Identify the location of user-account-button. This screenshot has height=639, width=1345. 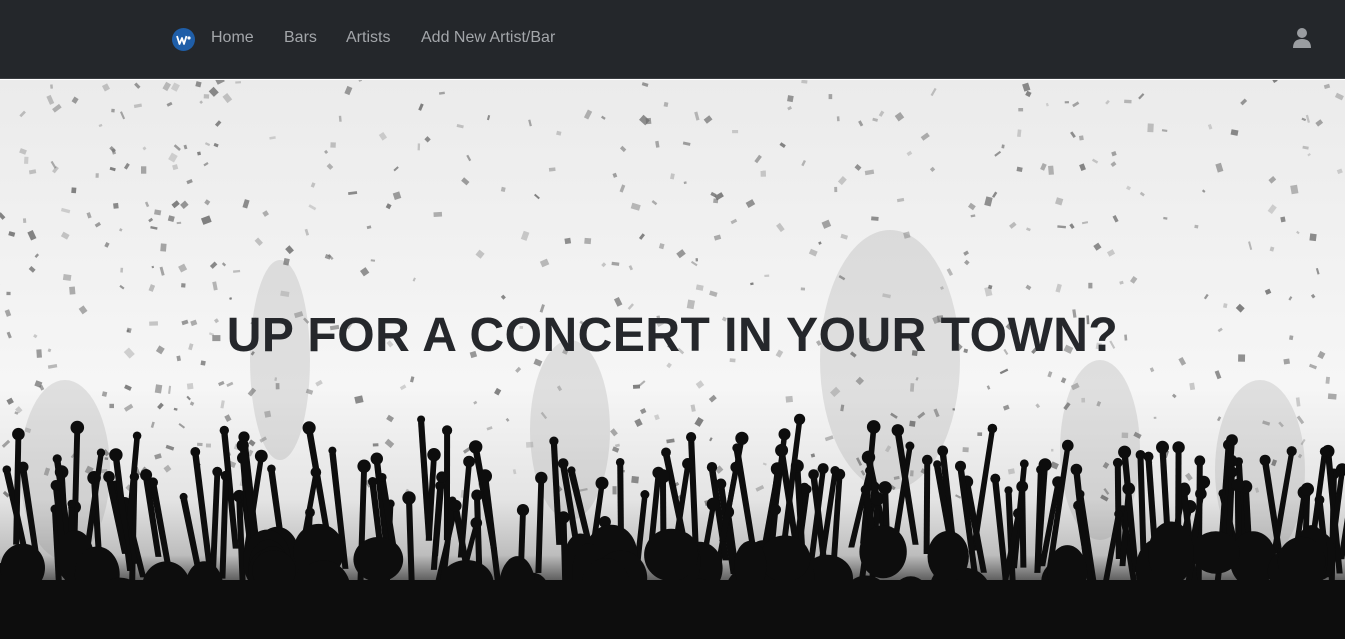
(1302, 38).